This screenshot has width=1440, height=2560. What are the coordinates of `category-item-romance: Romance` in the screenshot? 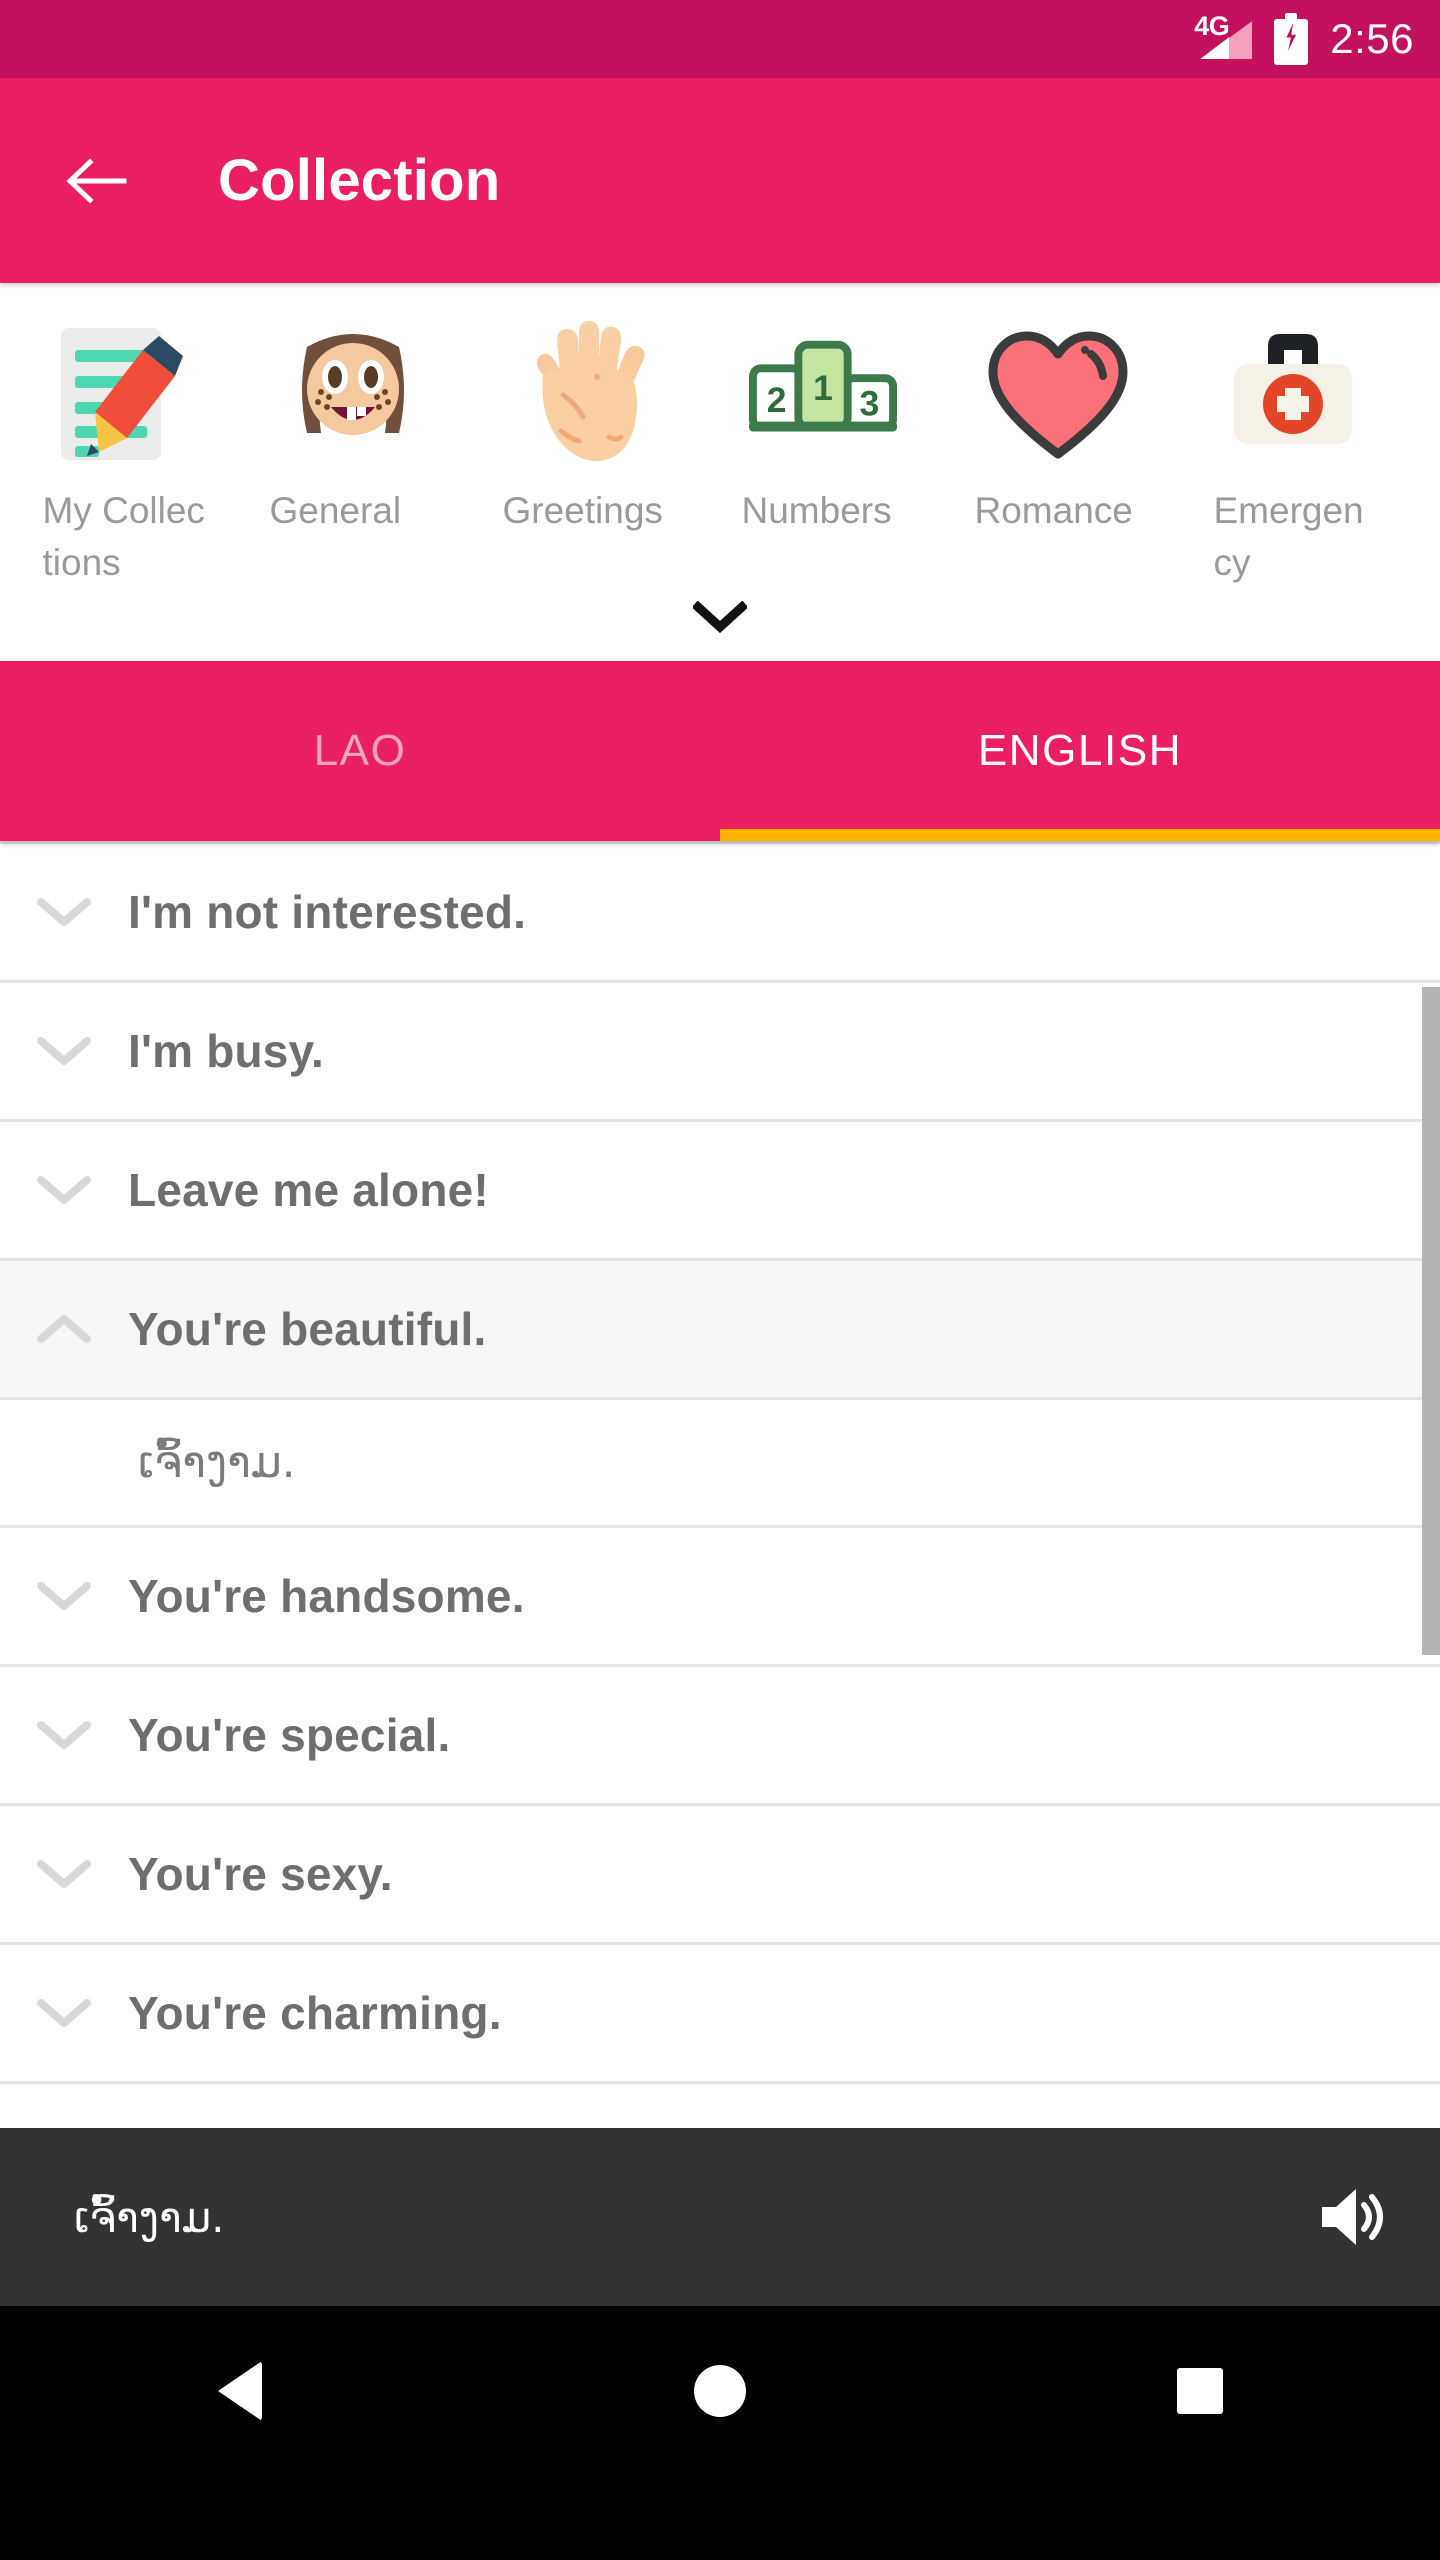 It's located at (1057, 453).